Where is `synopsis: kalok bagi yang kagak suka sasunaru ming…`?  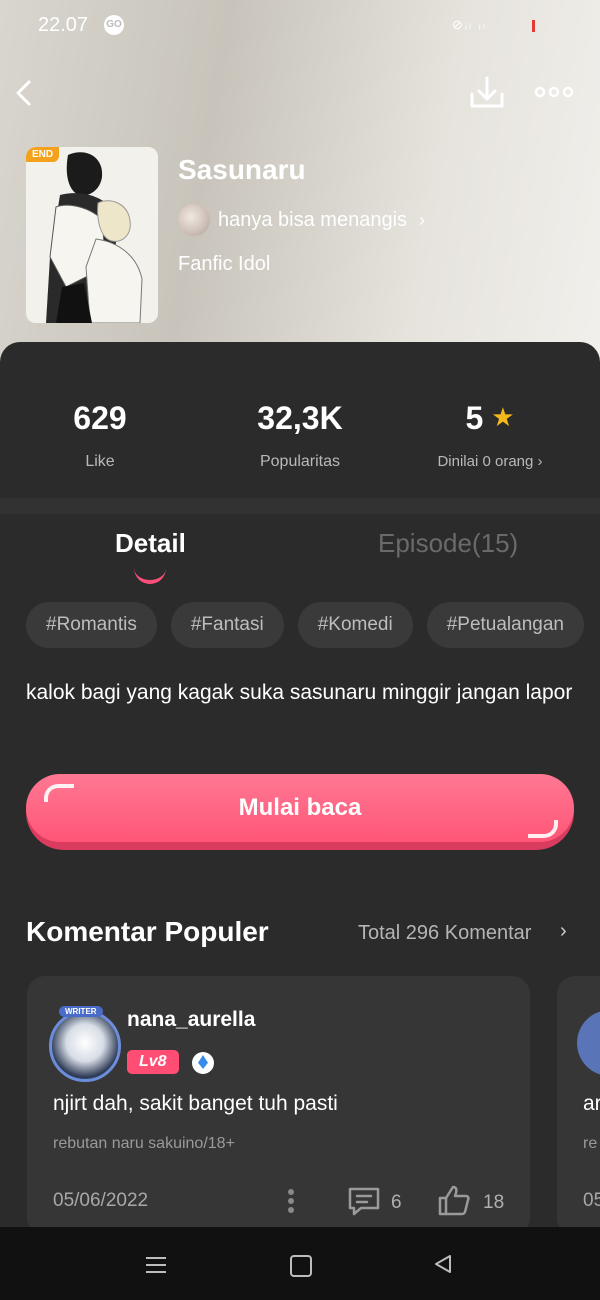 synopsis: kalok bagi yang kagak suka sasunaru ming… is located at coordinates (299, 692).